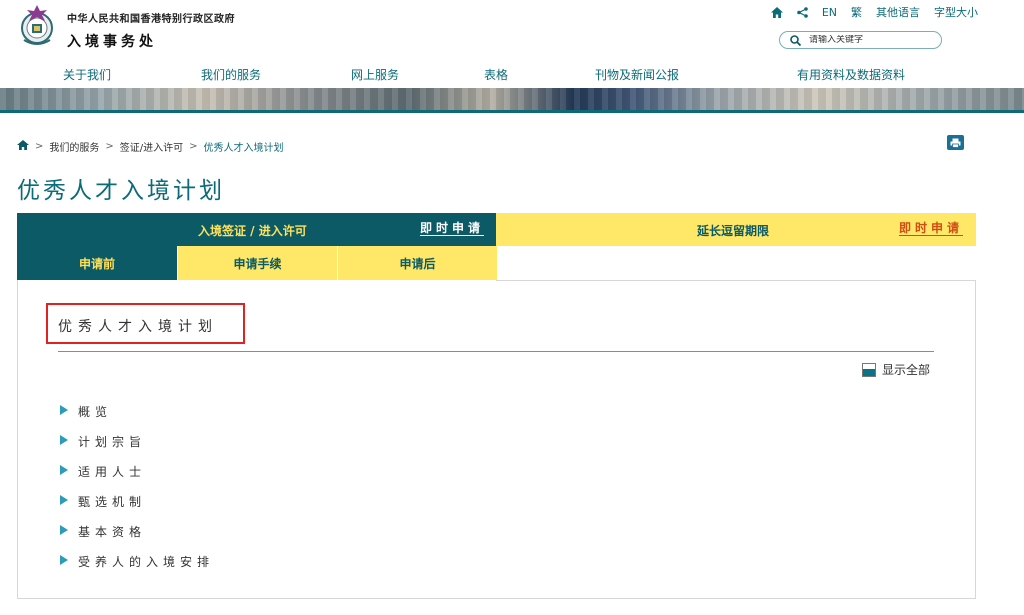 The height and width of the screenshot is (615, 1024). Describe the element at coordinates (146, 562) in the screenshot. I see `accordion-label: 受养人的入境安排` at that location.